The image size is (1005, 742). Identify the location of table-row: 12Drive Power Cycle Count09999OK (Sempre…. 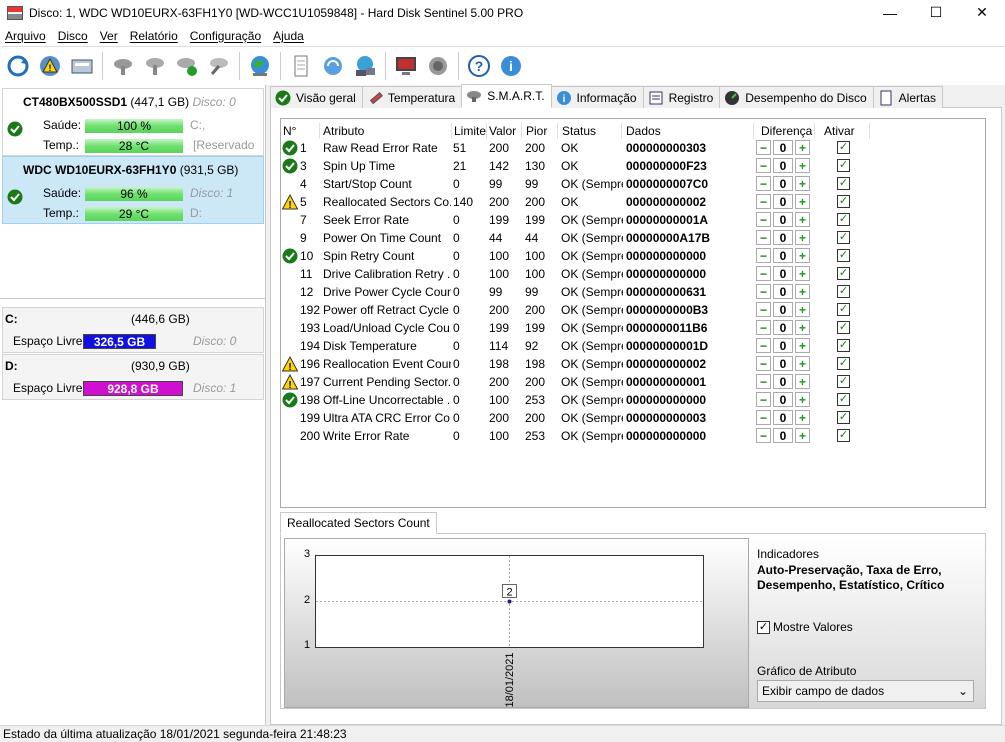
(576, 292).